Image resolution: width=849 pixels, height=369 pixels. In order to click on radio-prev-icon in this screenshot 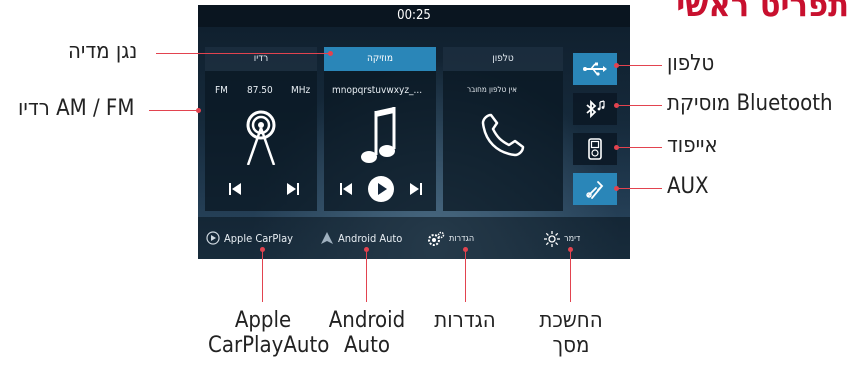, I will do `click(235, 189)`.